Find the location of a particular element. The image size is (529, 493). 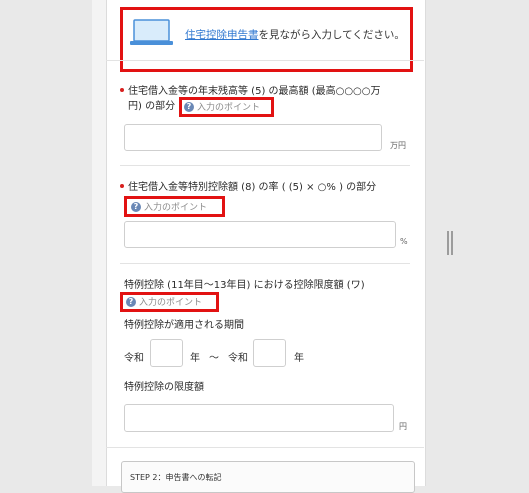

unit-man-yen: 万円 is located at coordinates (398, 145).